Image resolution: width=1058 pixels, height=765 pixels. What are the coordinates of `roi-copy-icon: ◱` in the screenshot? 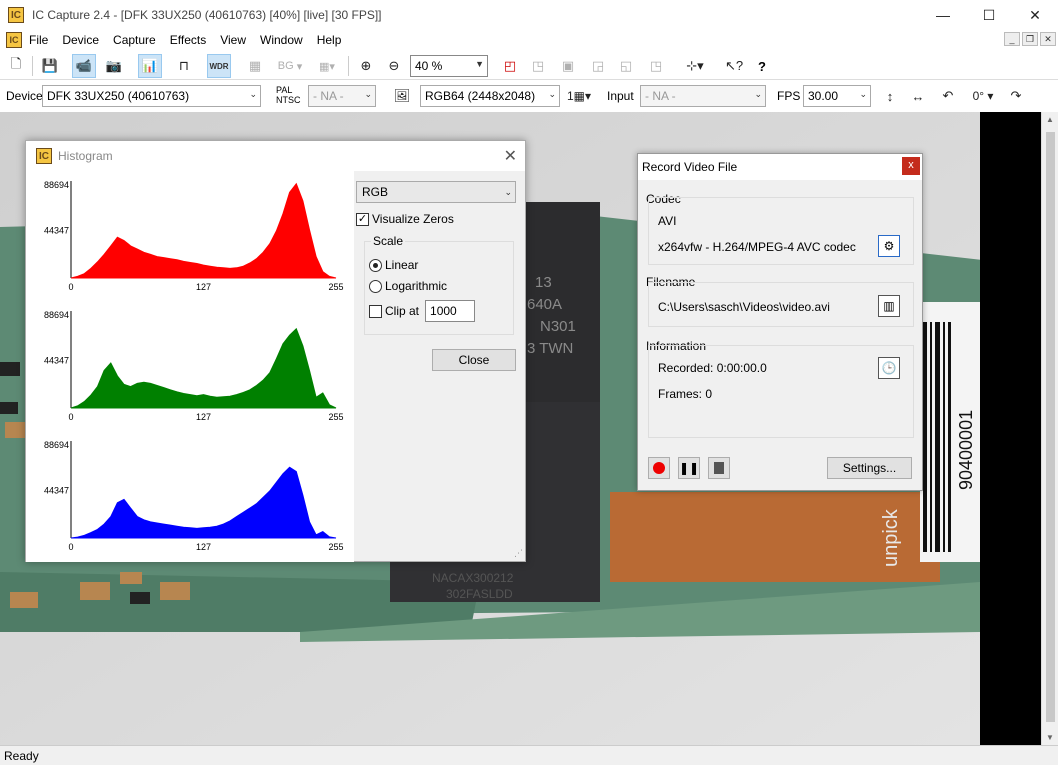 It's located at (626, 65).